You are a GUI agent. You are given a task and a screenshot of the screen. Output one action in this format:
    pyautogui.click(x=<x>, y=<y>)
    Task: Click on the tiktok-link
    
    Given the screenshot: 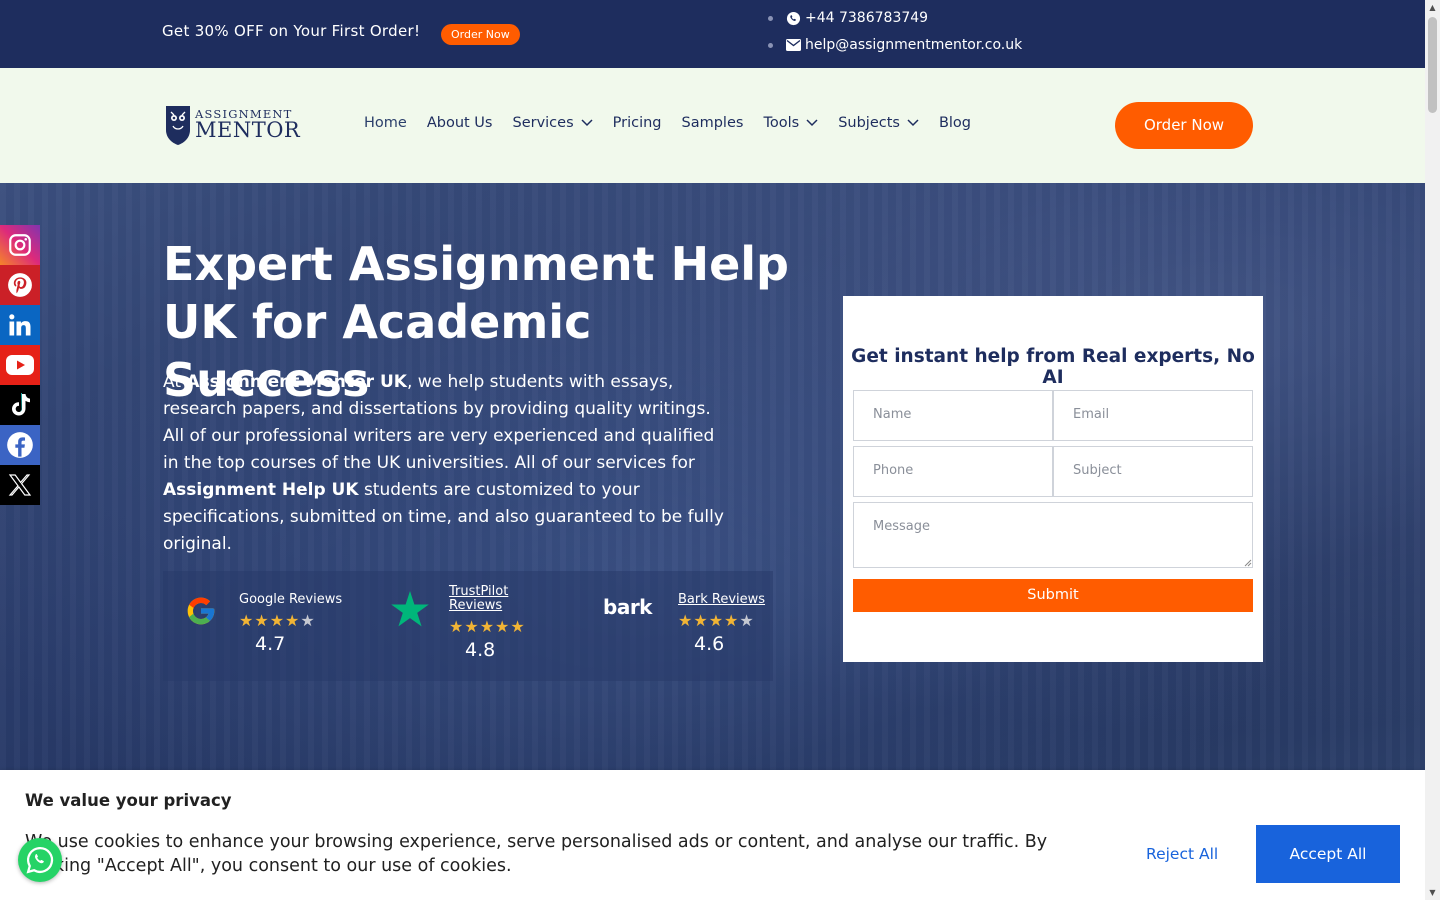 What is the action you would take?
    pyautogui.click(x=20, y=405)
    